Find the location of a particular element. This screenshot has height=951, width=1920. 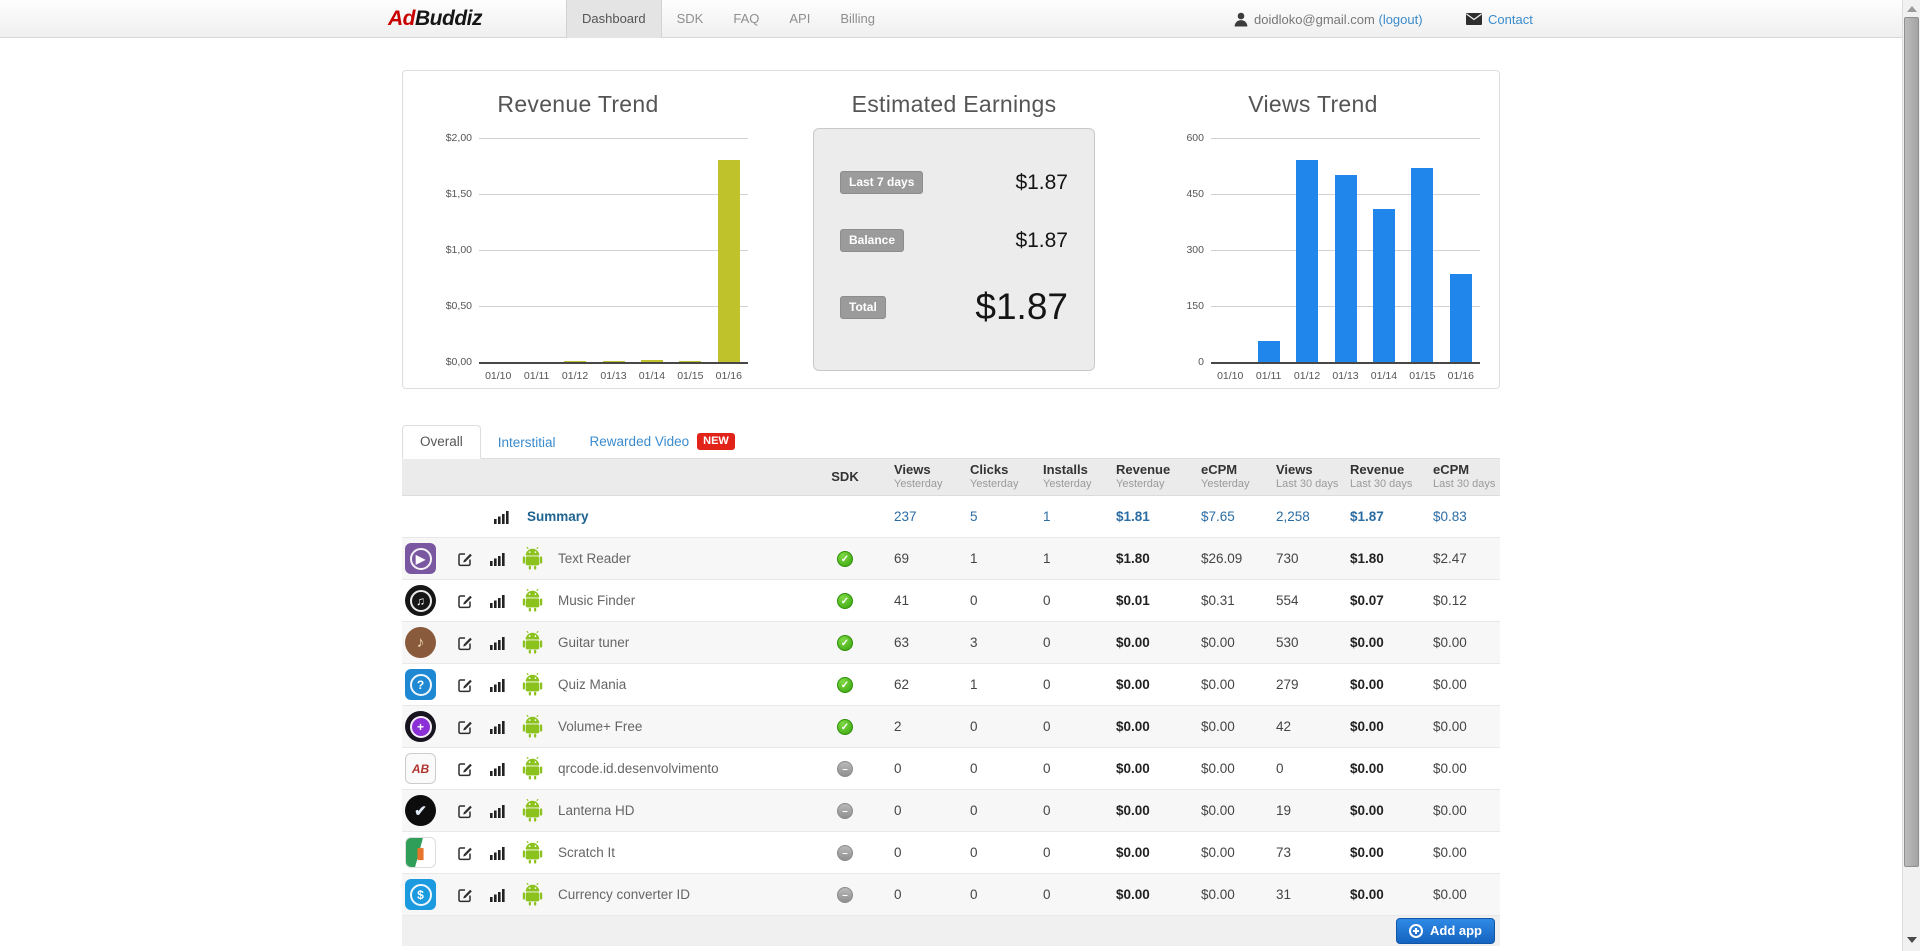

tab-label: Interstitial is located at coordinates (526, 442).